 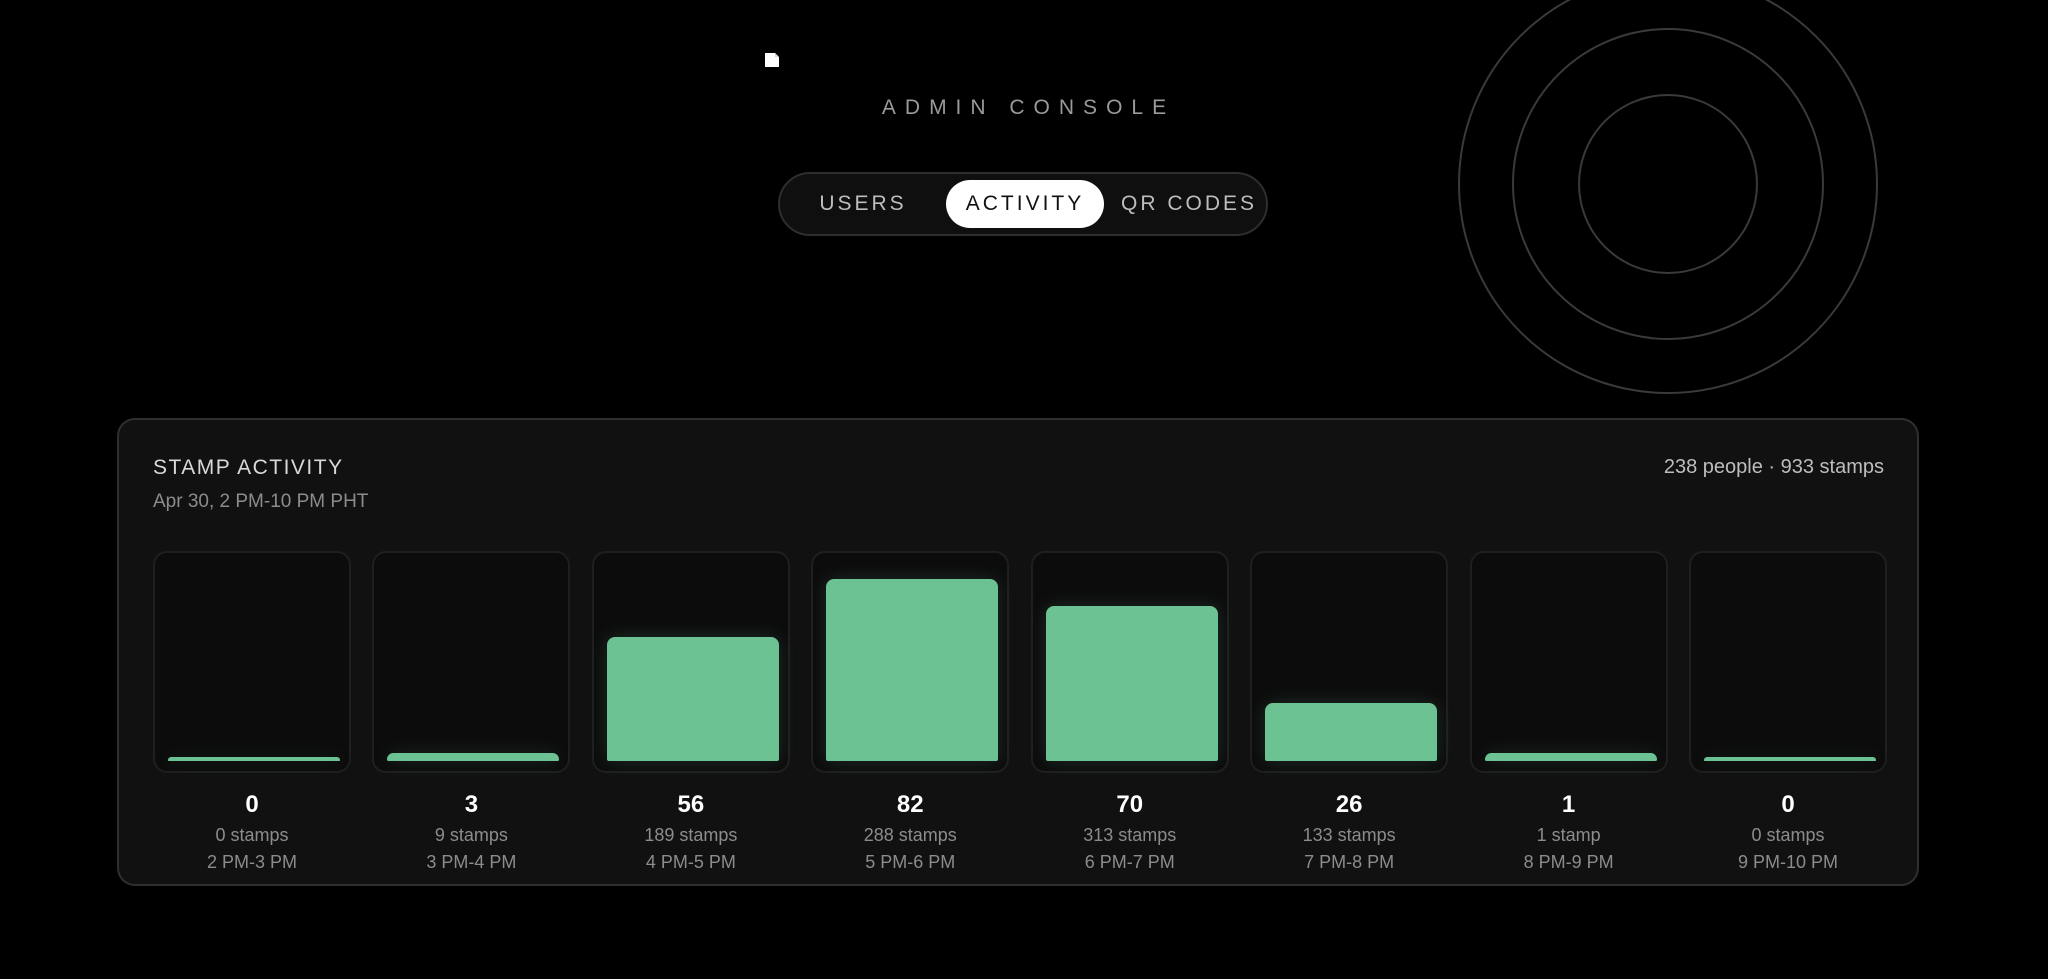 I want to click on bar-category-label: 9 PM-10 PM, so click(x=1788, y=862).